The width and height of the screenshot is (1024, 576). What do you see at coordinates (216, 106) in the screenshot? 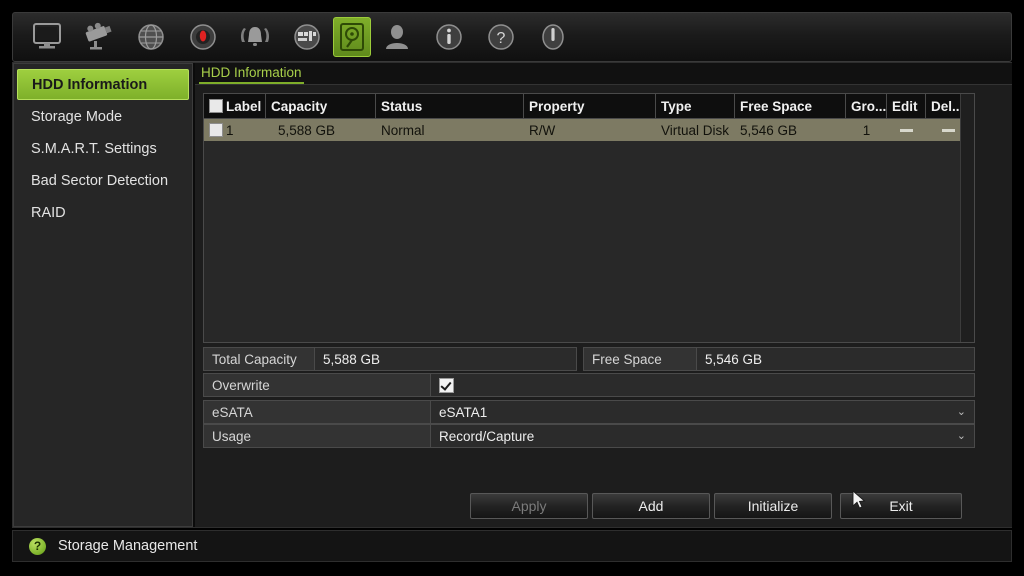
I see `select-all-checkbox` at bounding box center [216, 106].